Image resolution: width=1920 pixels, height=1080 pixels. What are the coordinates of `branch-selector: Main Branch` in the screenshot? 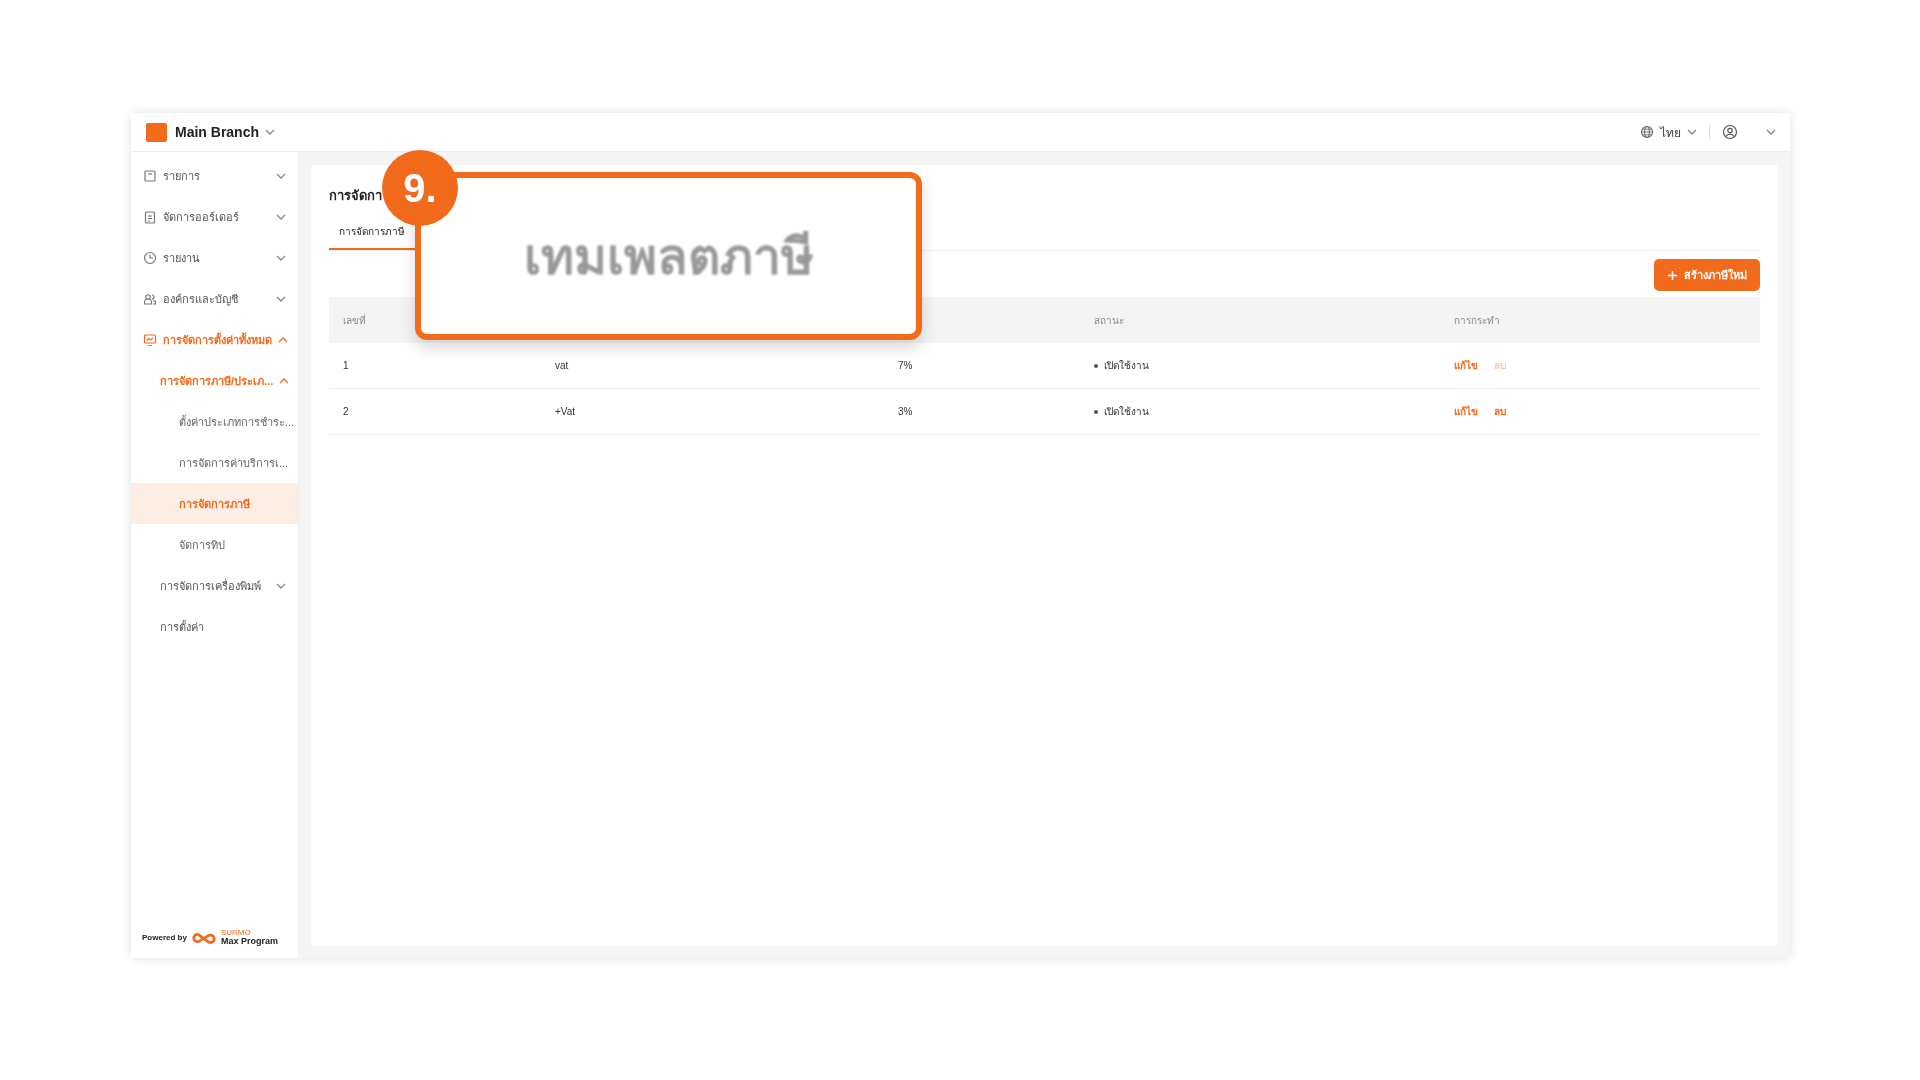 It's located at (217, 132).